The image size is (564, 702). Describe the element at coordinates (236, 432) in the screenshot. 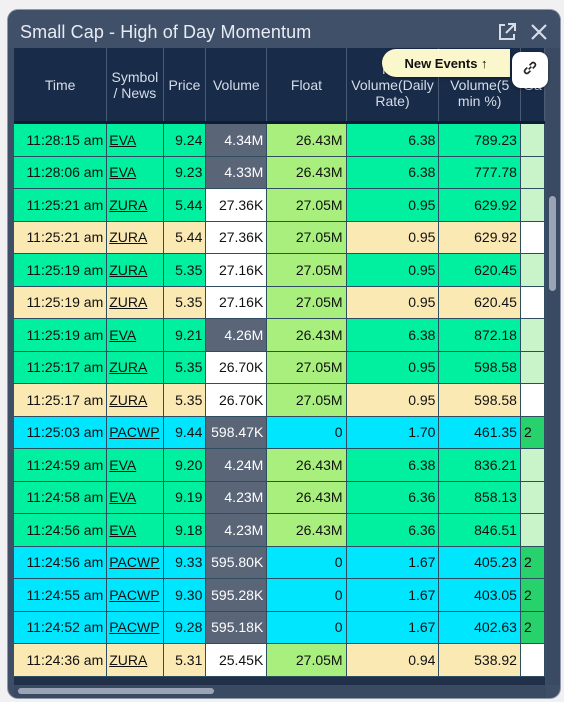

I see `cell-volume: 598.47K` at that location.